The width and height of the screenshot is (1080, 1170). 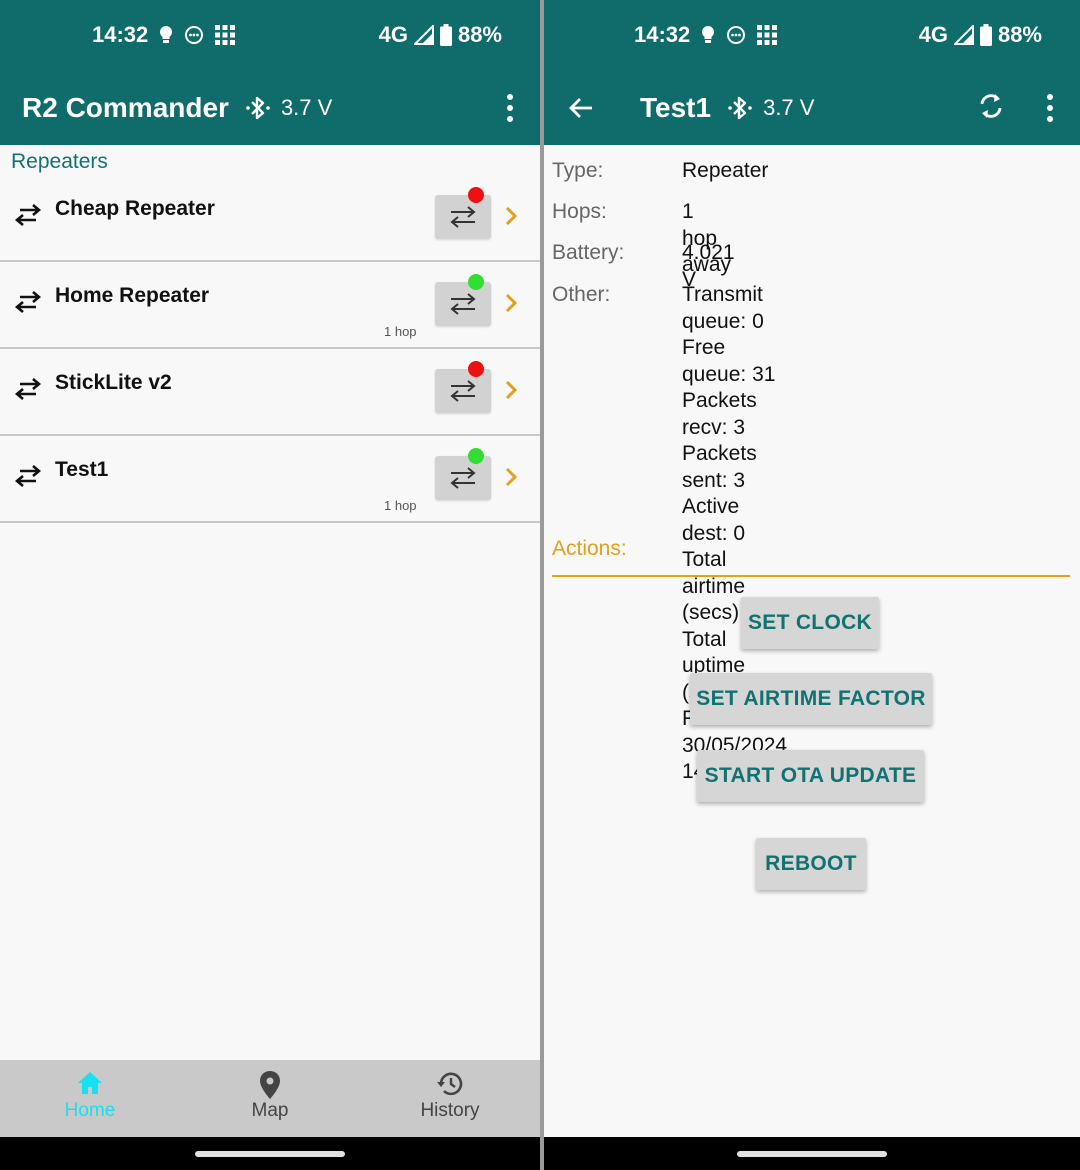 I want to click on map-pin-icon, so click(x=270, y=1085).